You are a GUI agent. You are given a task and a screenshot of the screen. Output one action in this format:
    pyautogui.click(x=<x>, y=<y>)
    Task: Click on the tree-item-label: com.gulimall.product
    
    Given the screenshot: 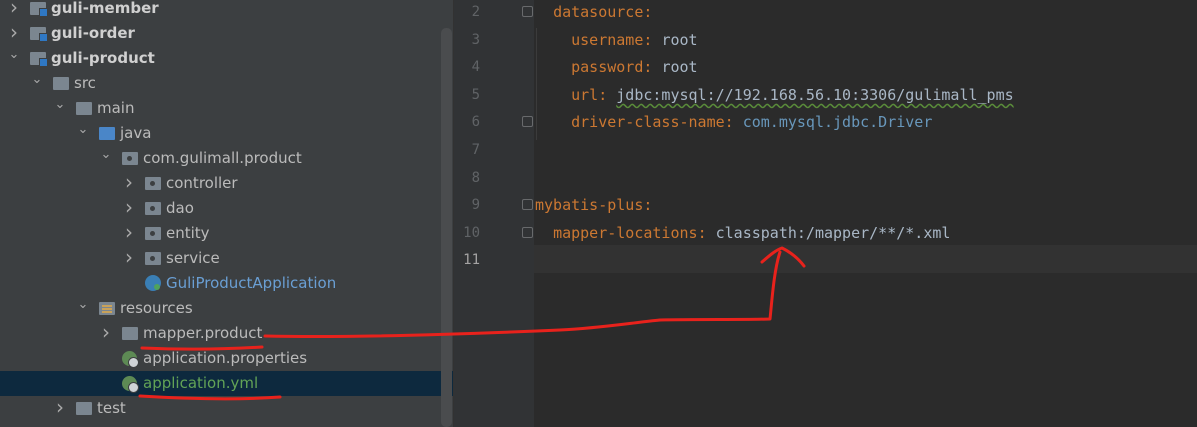 What is the action you would take?
    pyautogui.click(x=222, y=158)
    